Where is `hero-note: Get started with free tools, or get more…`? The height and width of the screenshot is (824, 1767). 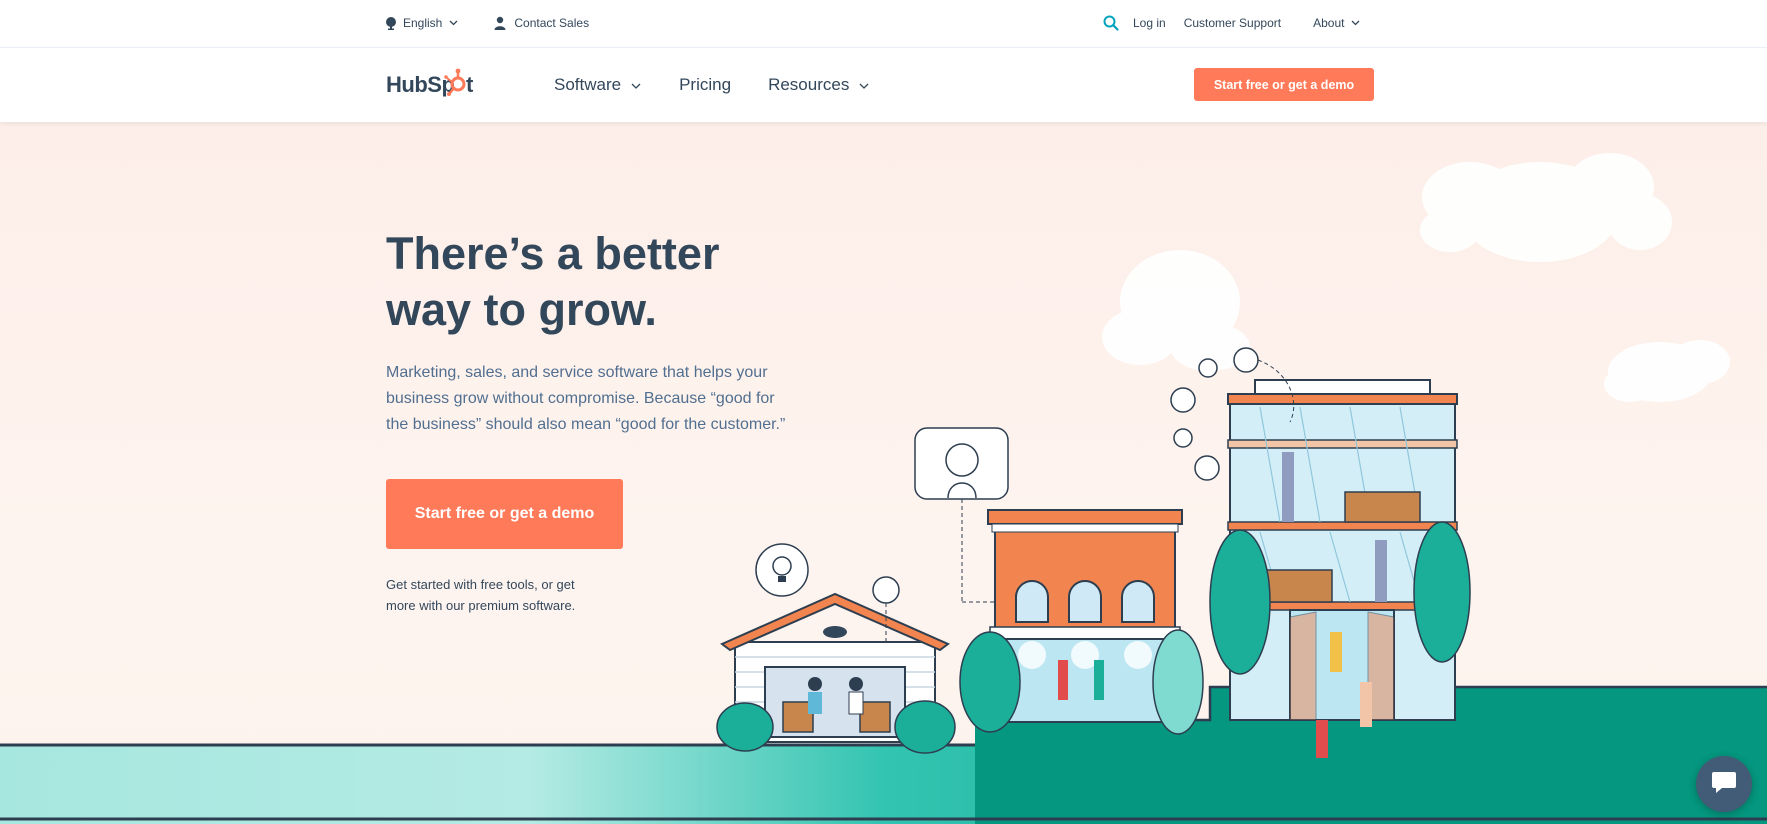
hero-note: Get started with free tools, or get more… is located at coordinates (481, 595).